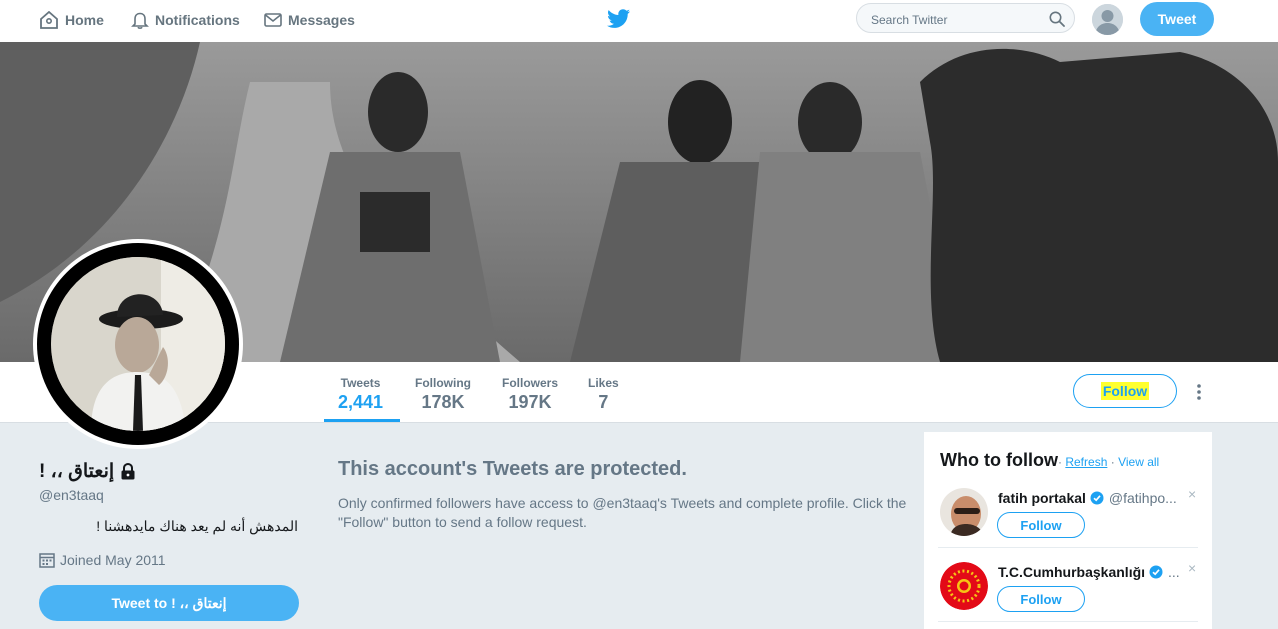 The image size is (1278, 629). Describe the element at coordinates (639, 21) in the screenshot. I see `top-navigation-bar: Home Notifications Messages Tweet` at that location.